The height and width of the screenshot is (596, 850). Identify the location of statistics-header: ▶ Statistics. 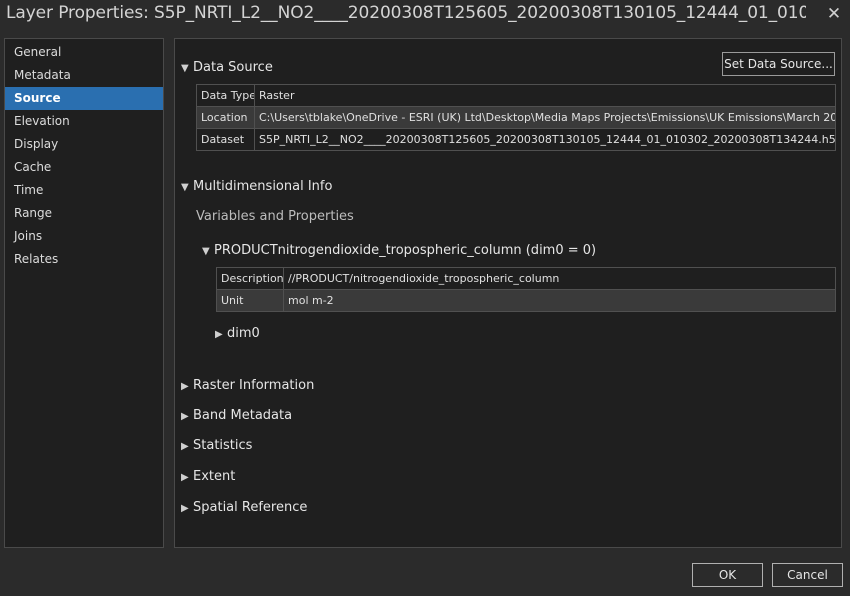
(216, 445).